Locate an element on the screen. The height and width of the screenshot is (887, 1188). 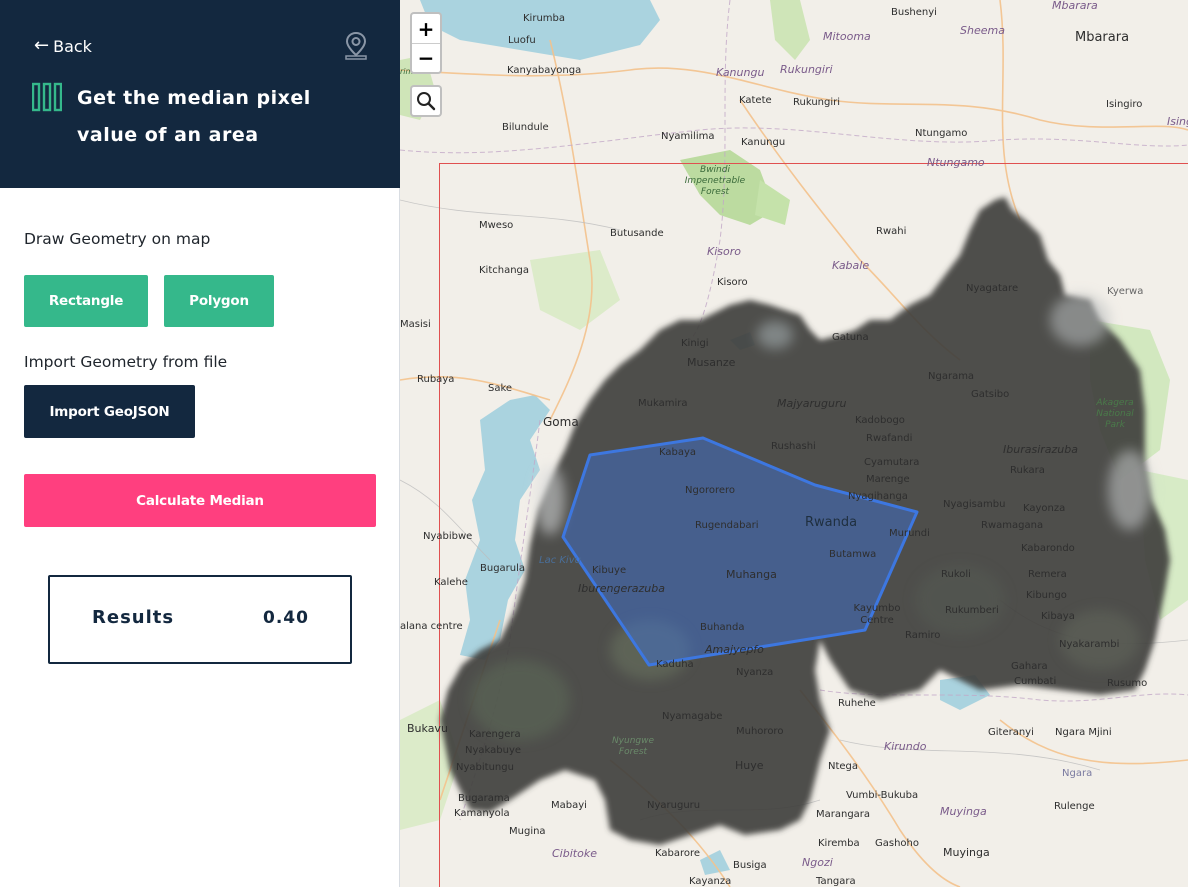
calculate-median-button: Calculate Median is located at coordinates (200, 500).